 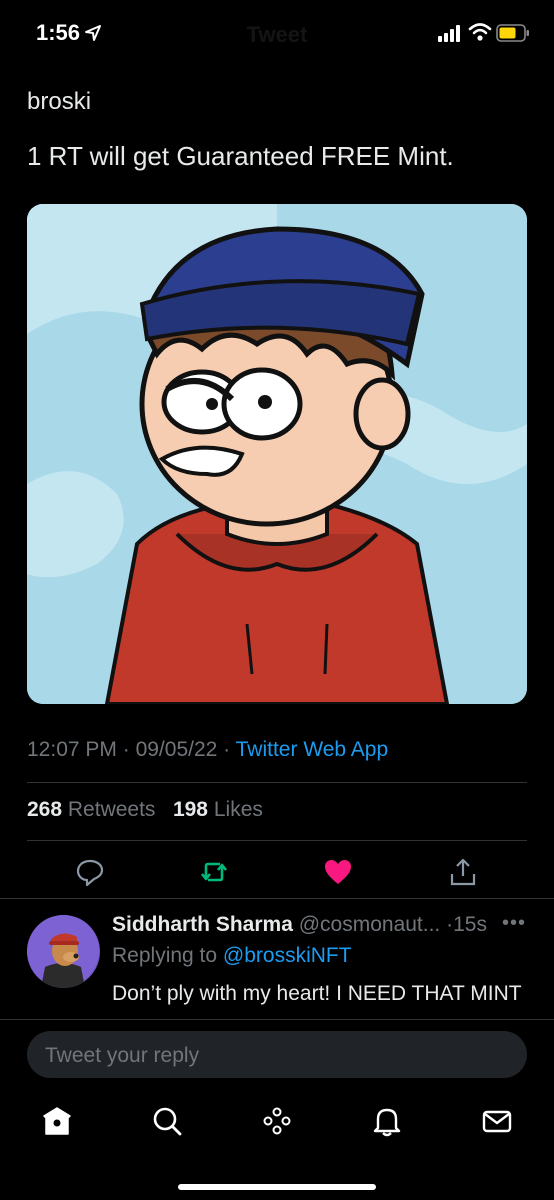 I want to click on reply-timestamp: 15s, so click(x=470, y=924).